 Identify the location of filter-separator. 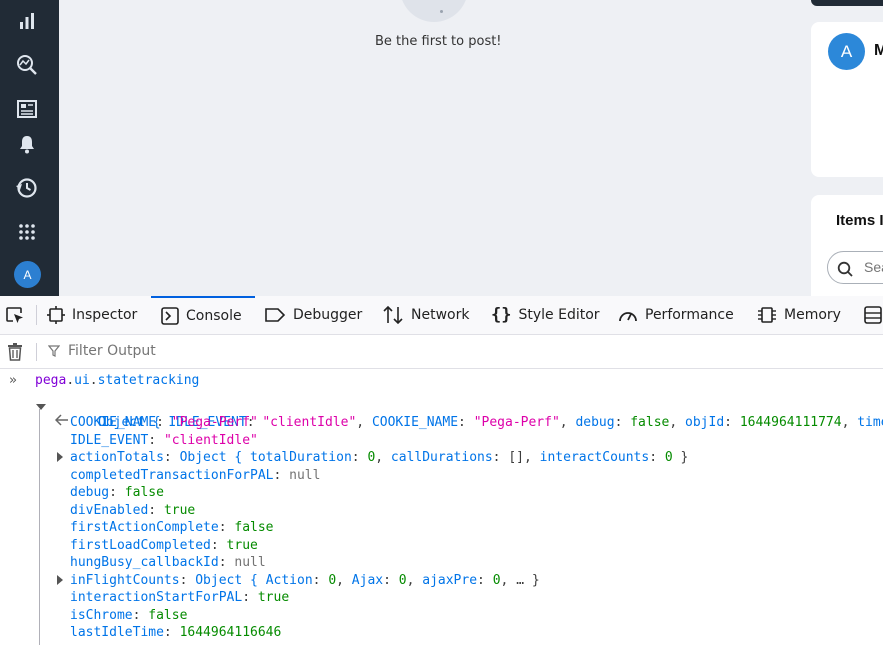
(36, 352).